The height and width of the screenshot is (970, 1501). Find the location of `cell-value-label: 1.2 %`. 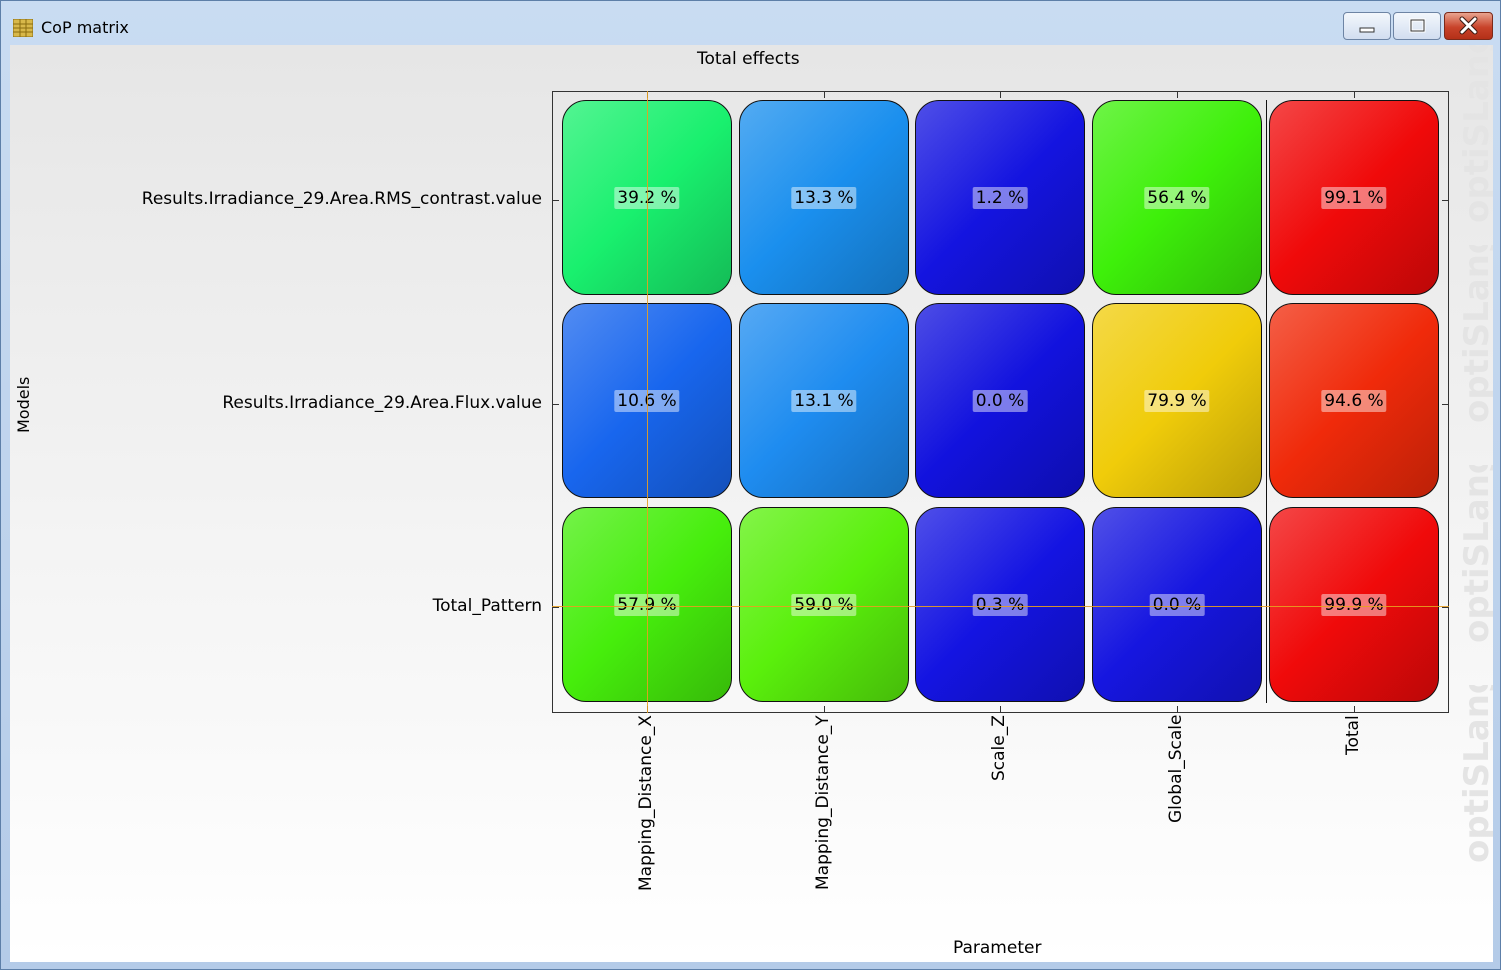

cell-value-label: 1.2 % is located at coordinates (1000, 197).